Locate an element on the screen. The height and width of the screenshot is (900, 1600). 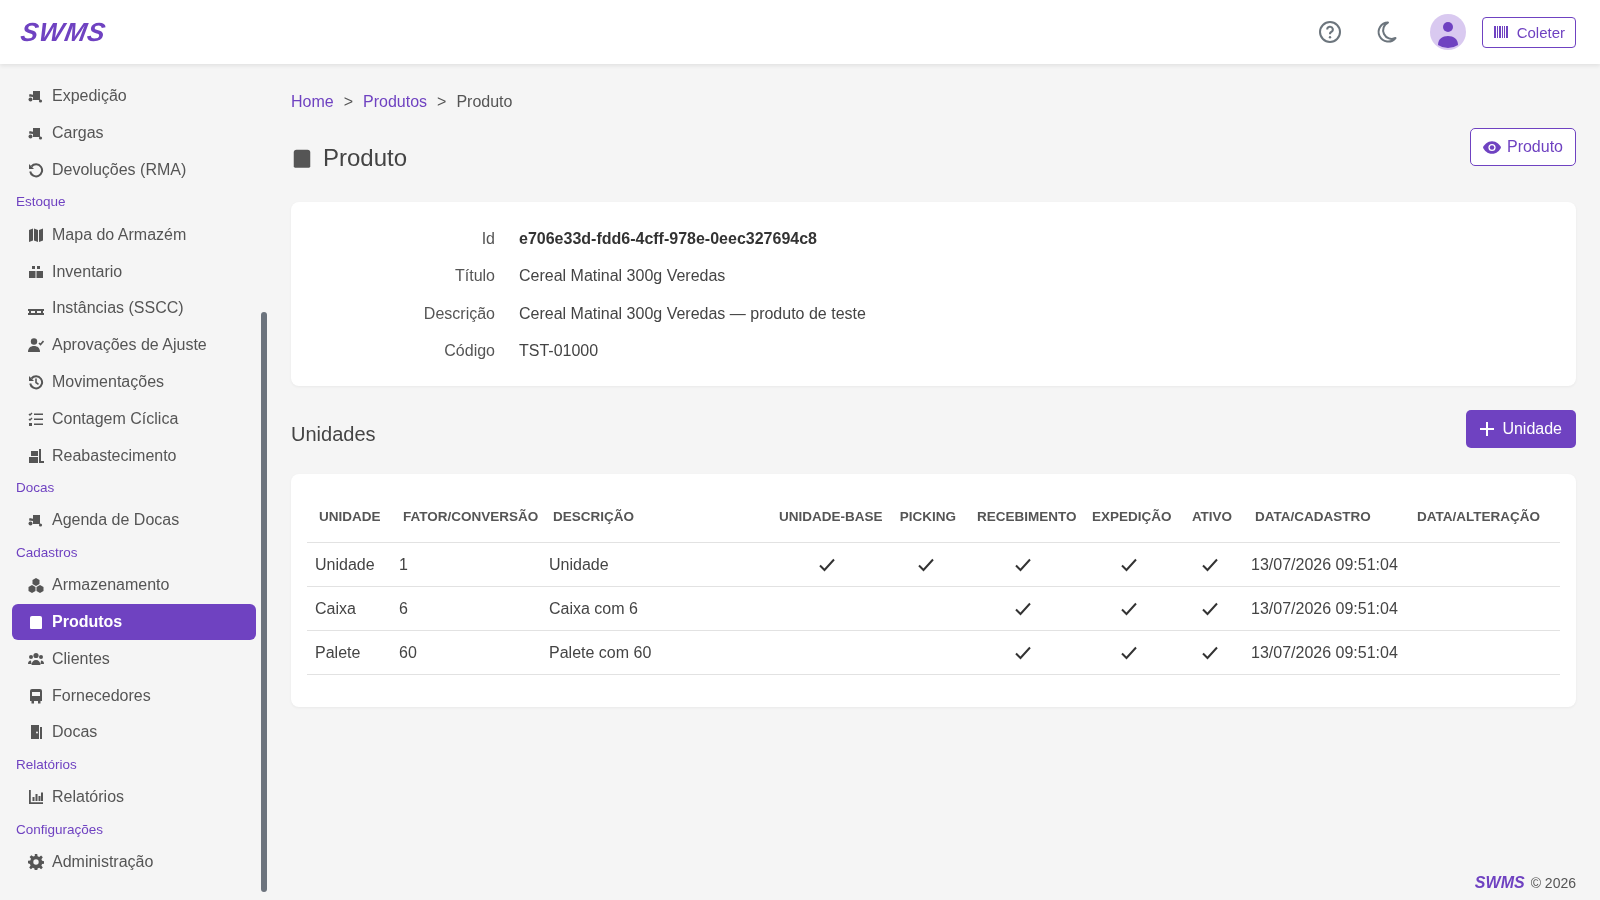
eye-icon is located at coordinates (1491, 147).